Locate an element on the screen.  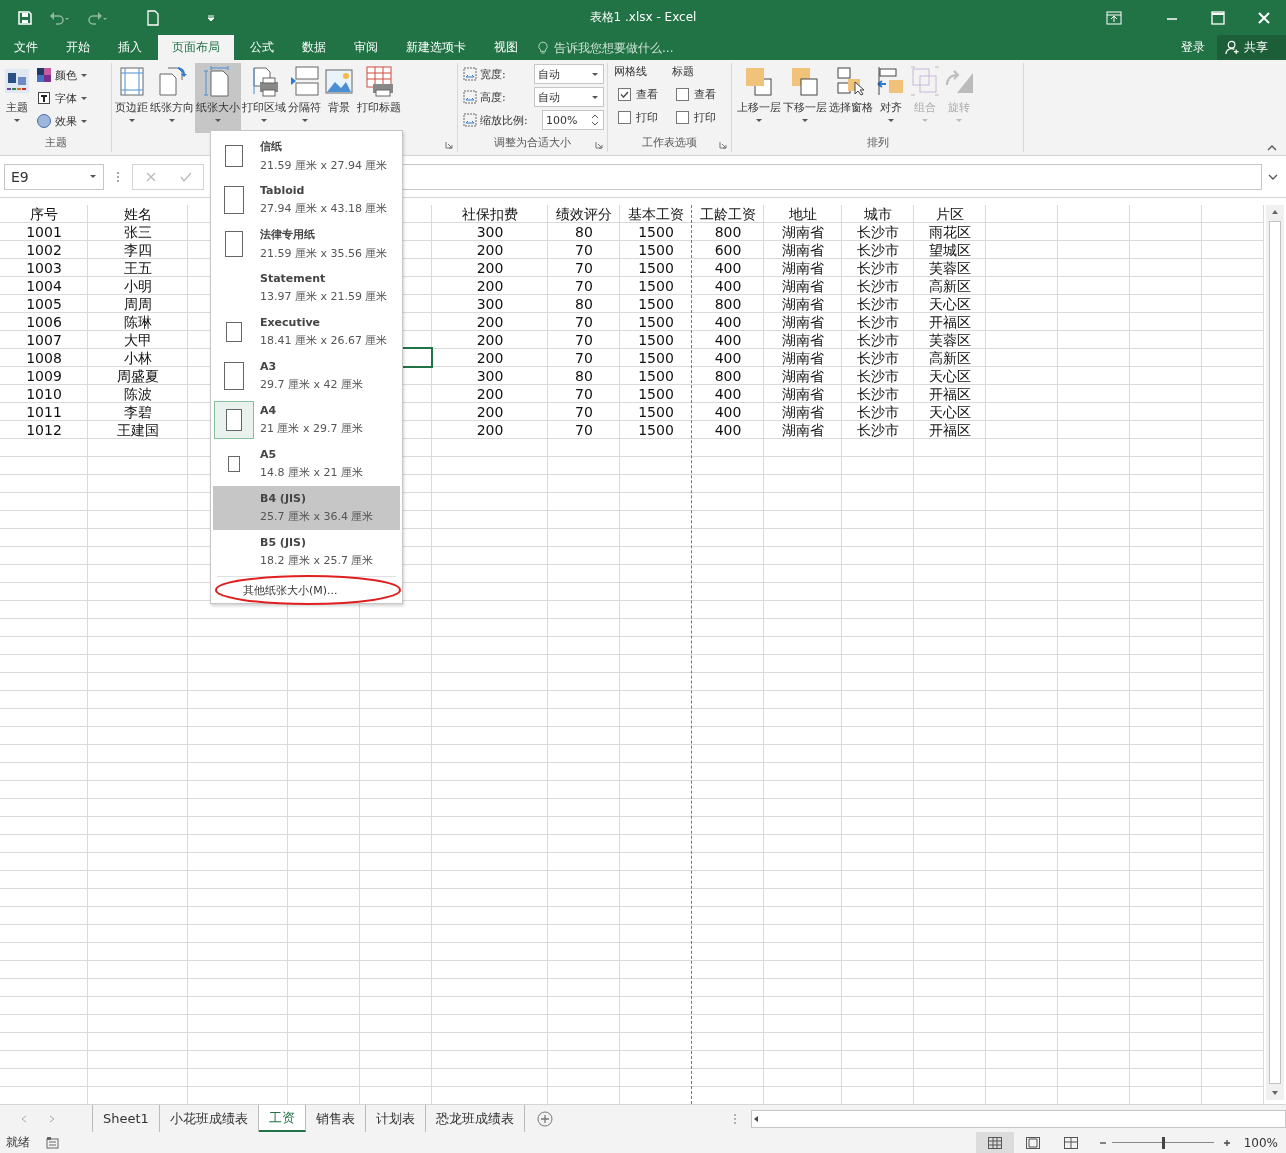
name-box: E9 is located at coordinates (54, 176).